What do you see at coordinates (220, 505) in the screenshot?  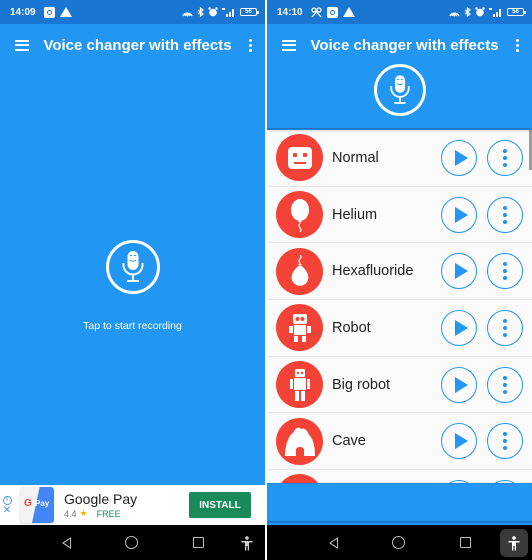 I see `install-button: INSTALL` at bounding box center [220, 505].